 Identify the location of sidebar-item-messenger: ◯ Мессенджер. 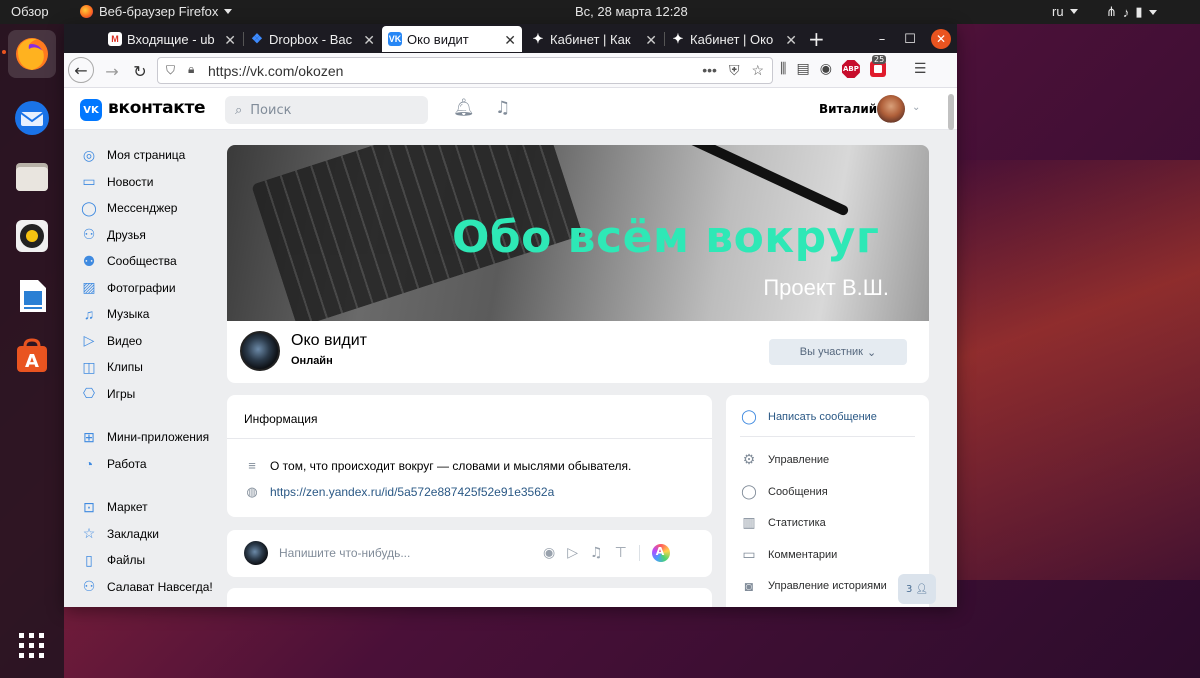
(150, 208).